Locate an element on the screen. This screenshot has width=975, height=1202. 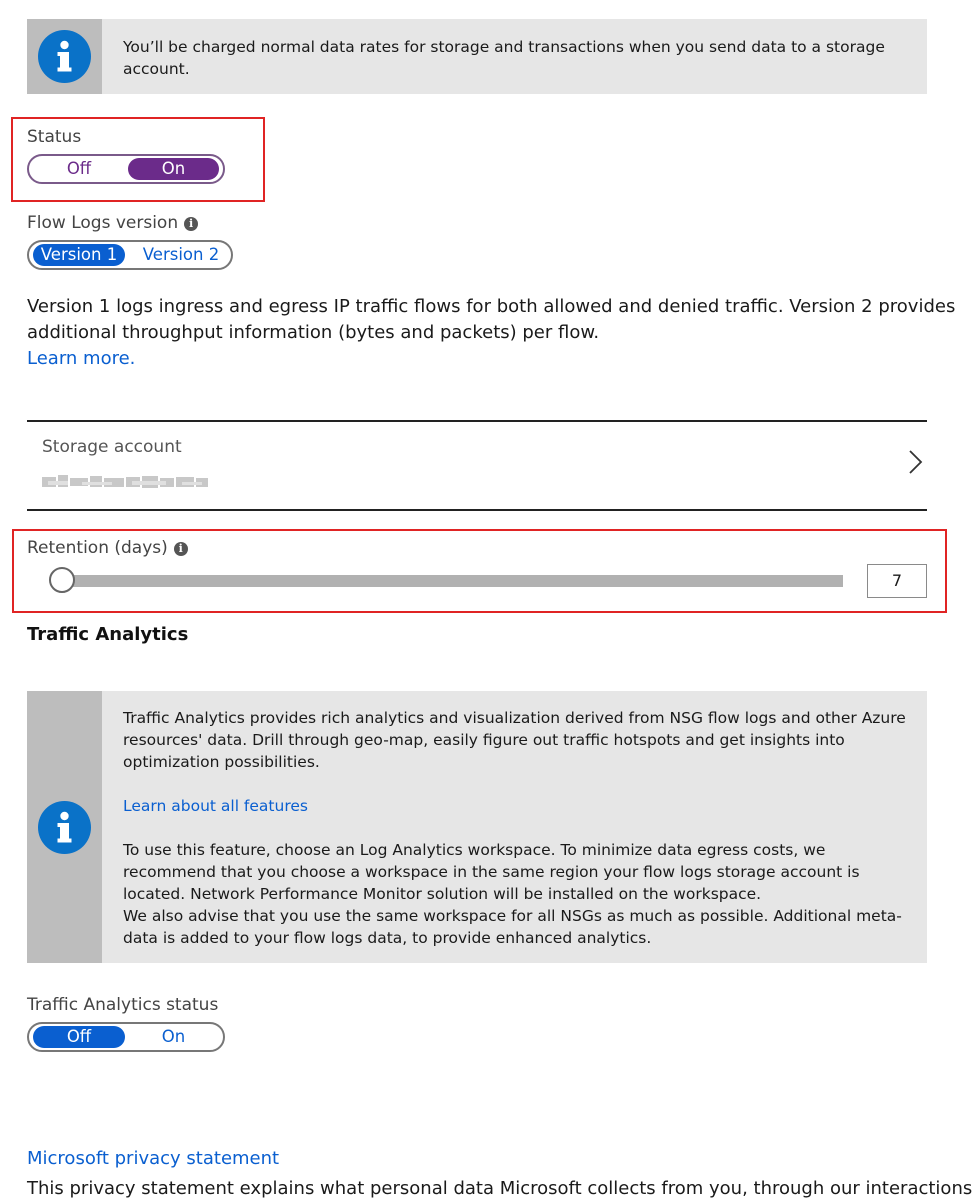
retention-slider-track is located at coordinates (453, 581).